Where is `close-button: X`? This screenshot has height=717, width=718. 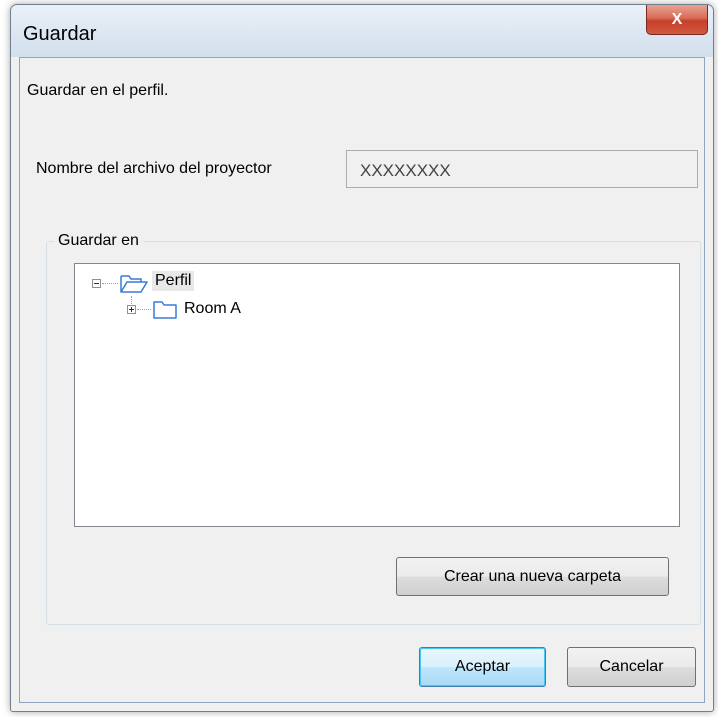
close-button: X is located at coordinates (677, 20).